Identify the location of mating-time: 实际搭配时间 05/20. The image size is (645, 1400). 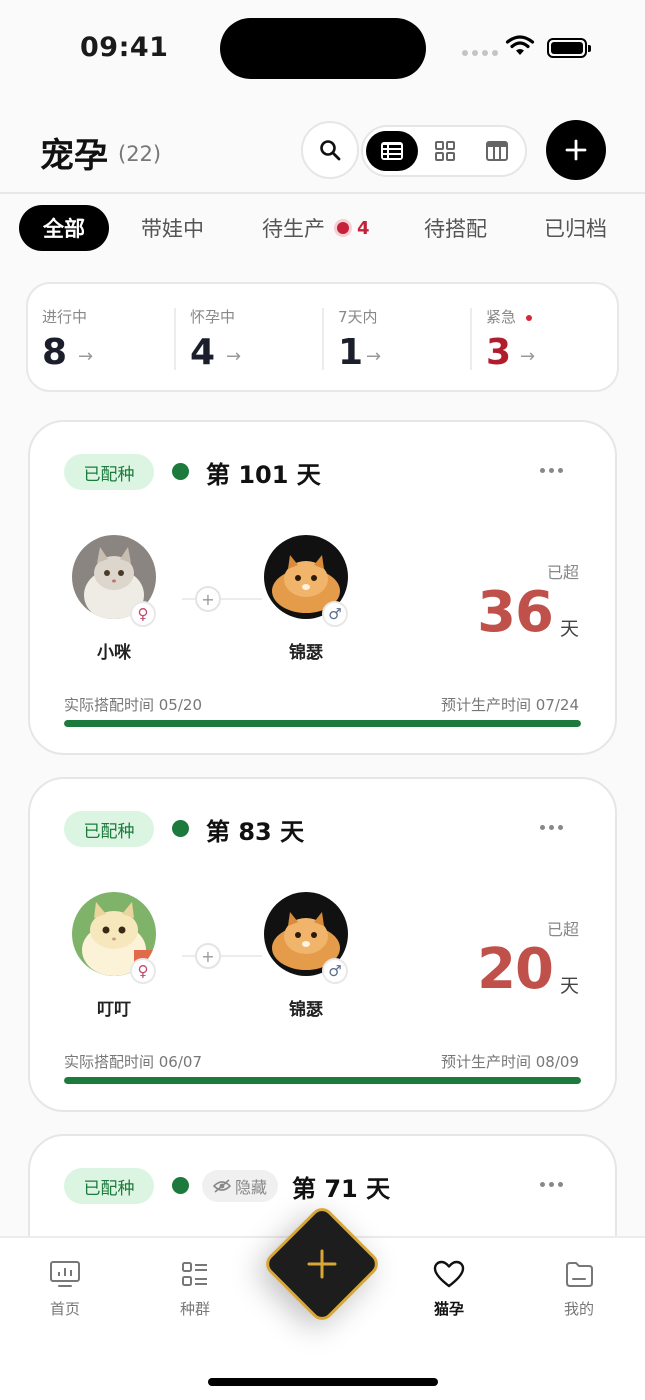
(133, 705).